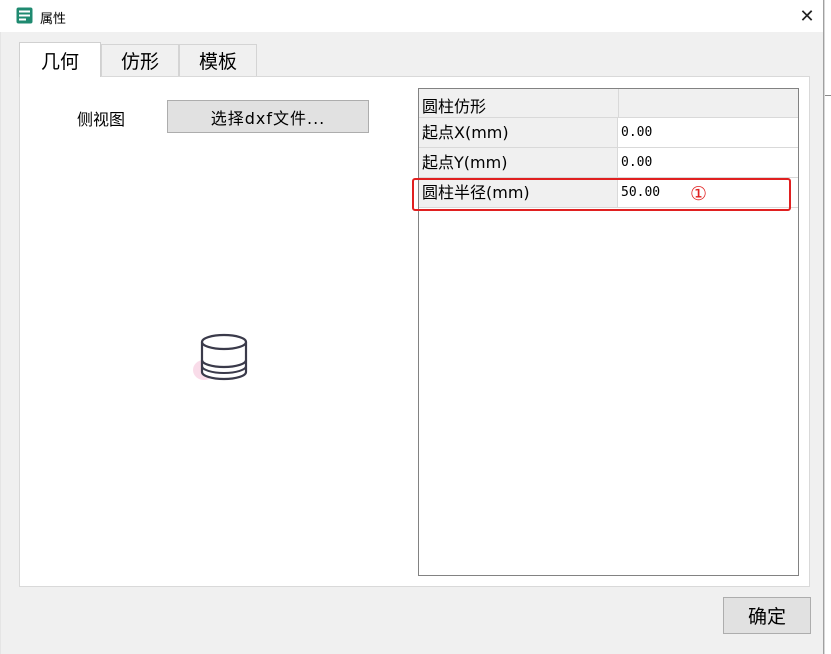 The height and width of the screenshot is (654, 831). Describe the element at coordinates (0, 343) in the screenshot. I see `window-left-border` at that location.